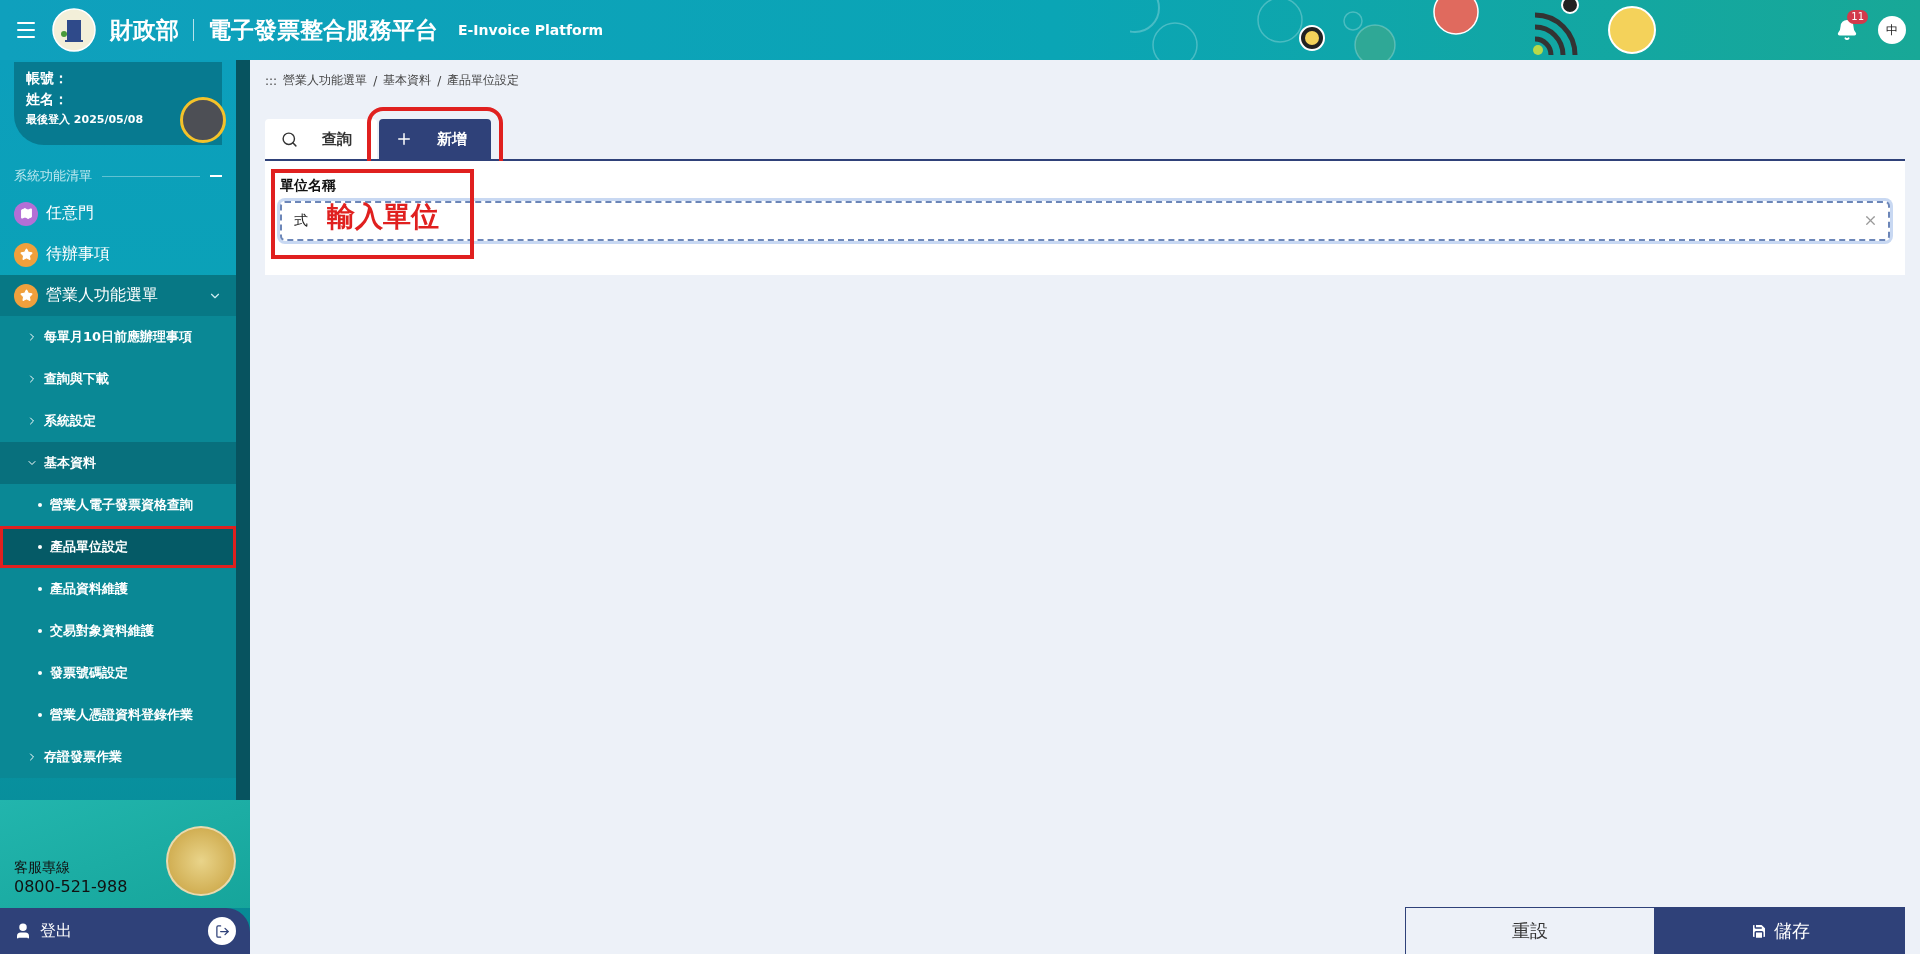  I want to click on breadcrumb-marker: :::, so click(271, 80).